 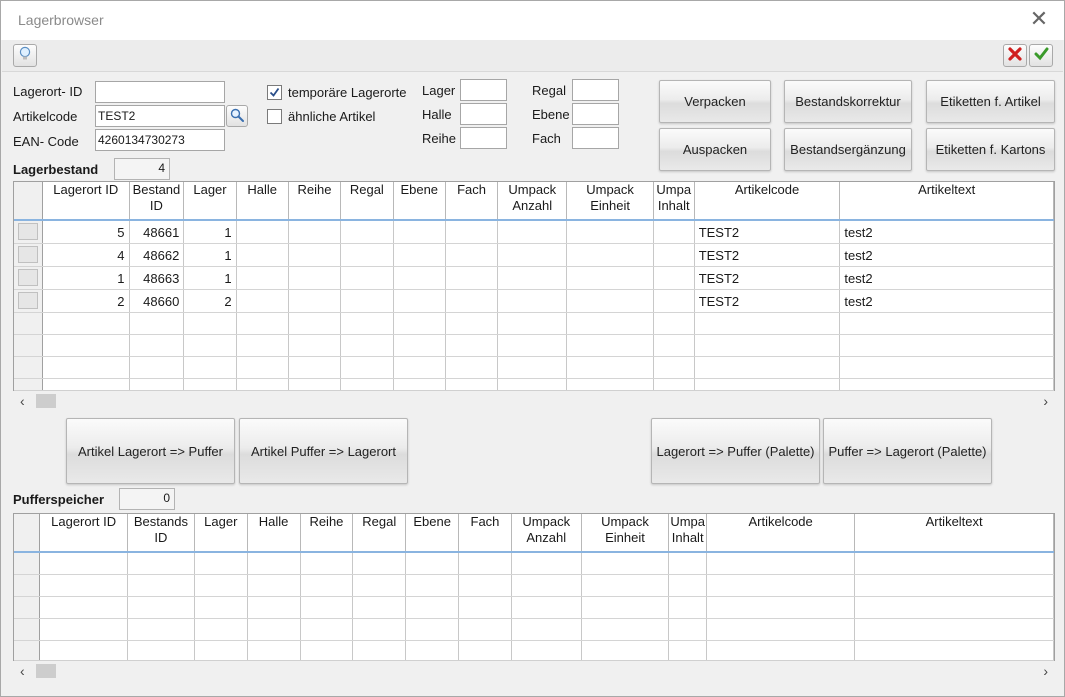 What do you see at coordinates (157, 301) in the screenshot?
I see `table-cell: 48660` at bounding box center [157, 301].